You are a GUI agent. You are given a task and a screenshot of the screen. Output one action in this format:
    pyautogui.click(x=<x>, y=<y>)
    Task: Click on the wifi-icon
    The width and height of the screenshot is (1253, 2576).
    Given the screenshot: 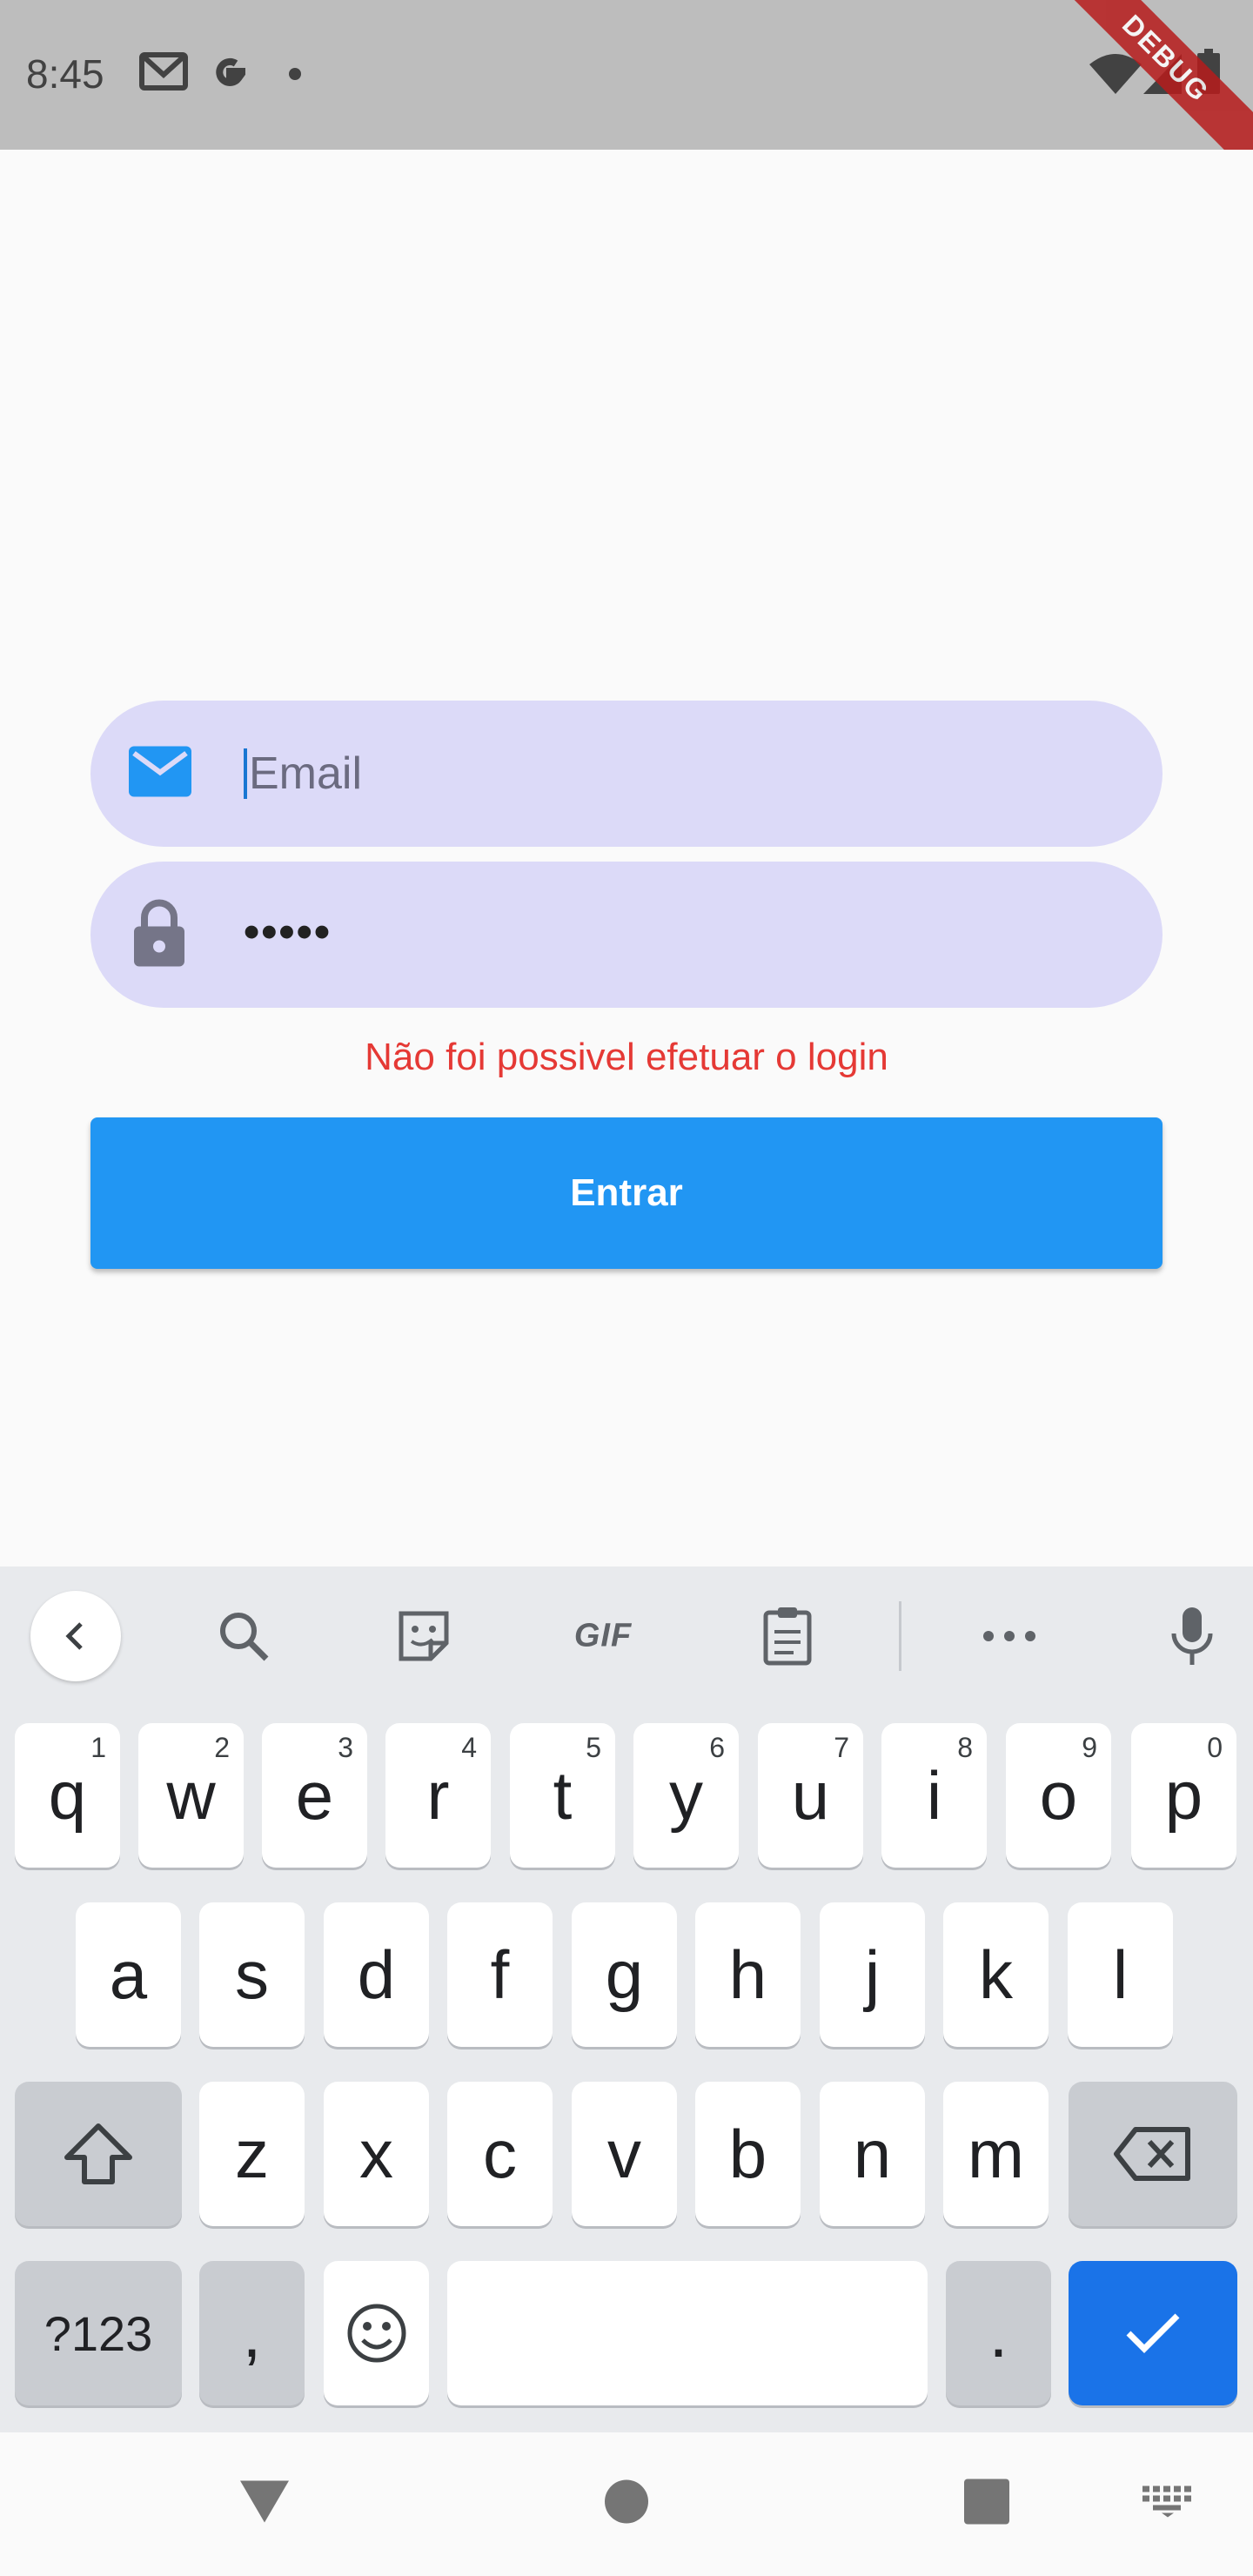 What is the action you would take?
    pyautogui.click(x=1115, y=76)
    